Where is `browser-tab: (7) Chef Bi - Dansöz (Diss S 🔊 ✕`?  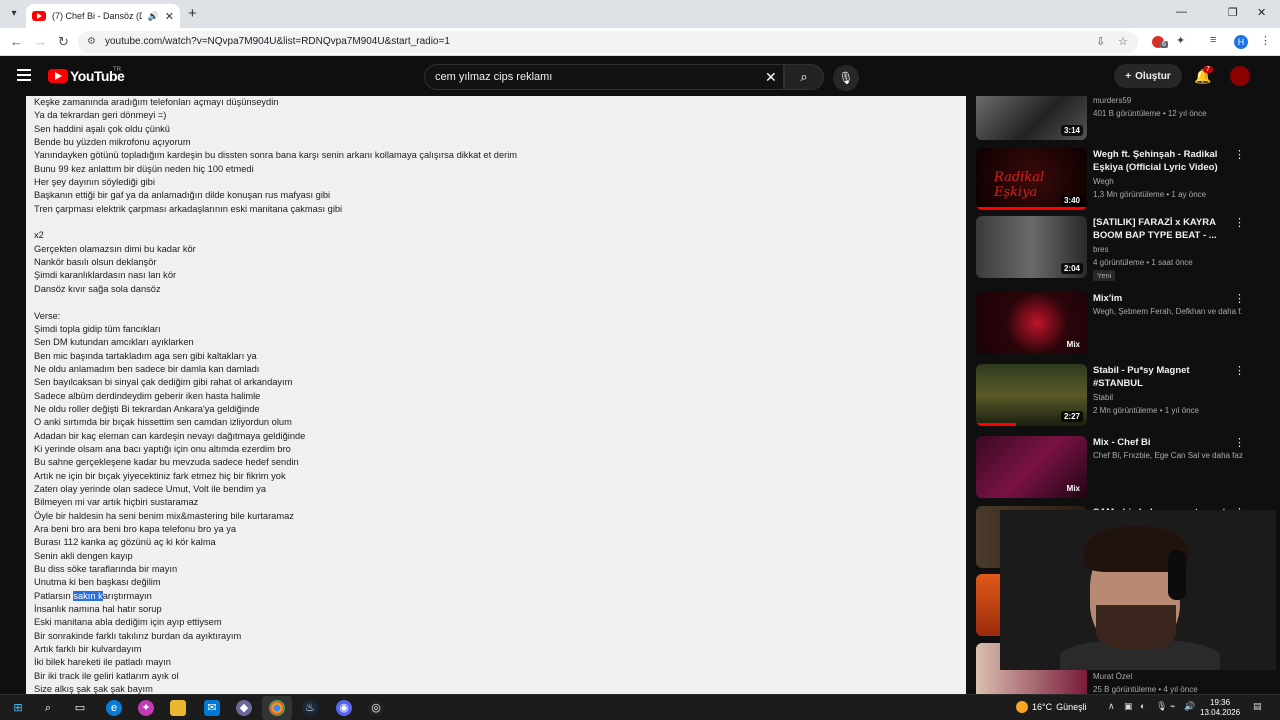
browser-tab: (7) Chef Bi - Dansöz (Diss S 🔊 ✕ is located at coordinates (103, 16).